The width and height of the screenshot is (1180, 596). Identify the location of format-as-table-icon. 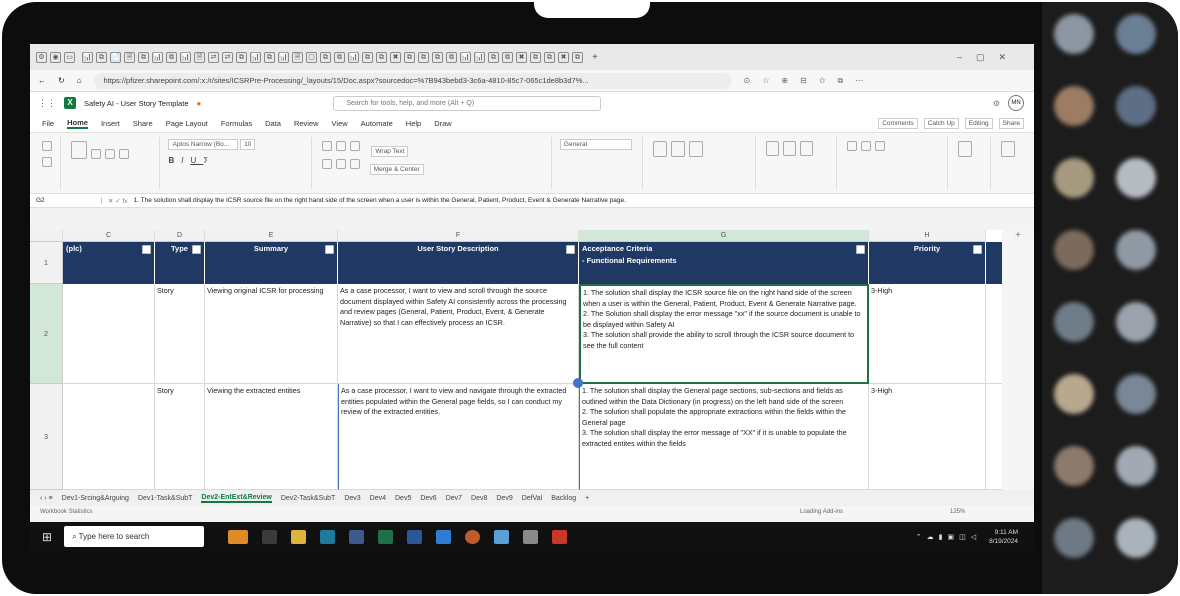
(678, 149).